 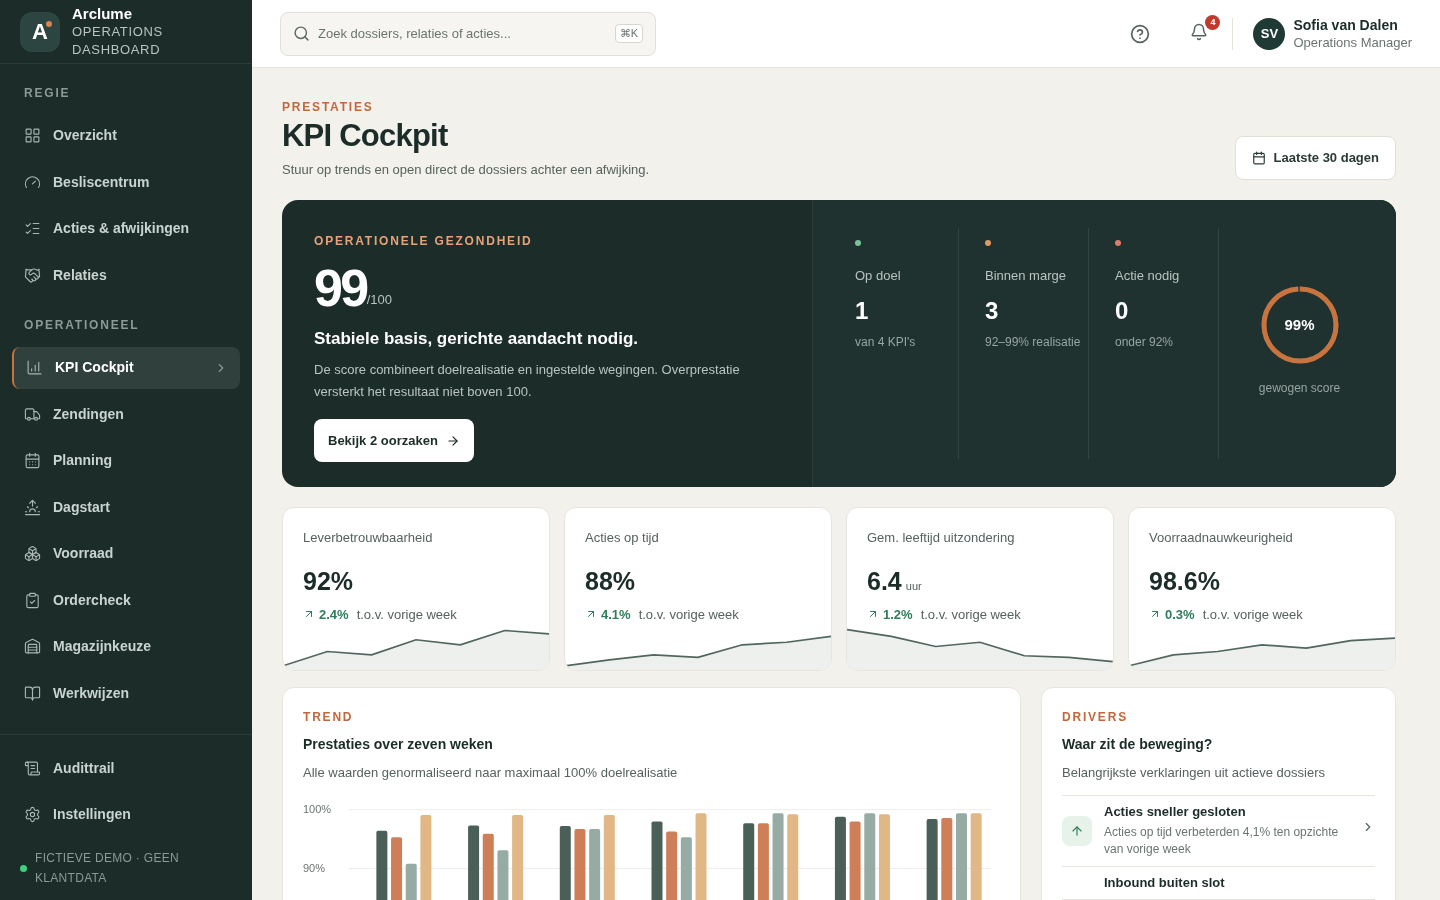 I want to click on kpi-label: Gem. leeftijd uitzondering, so click(x=941, y=537).